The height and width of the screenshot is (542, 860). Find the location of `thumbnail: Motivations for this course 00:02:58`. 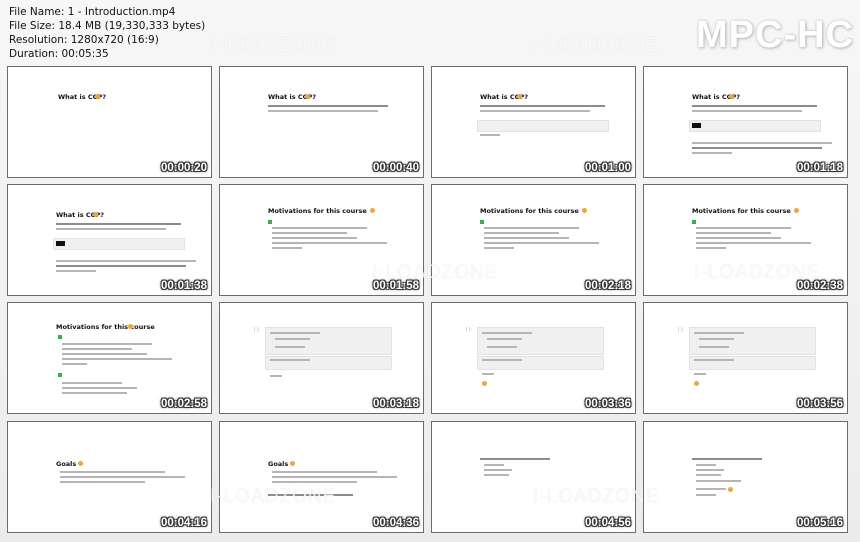

thumbnail: Motivations for this course 00:02:58 is located at coordinates (109, 358).